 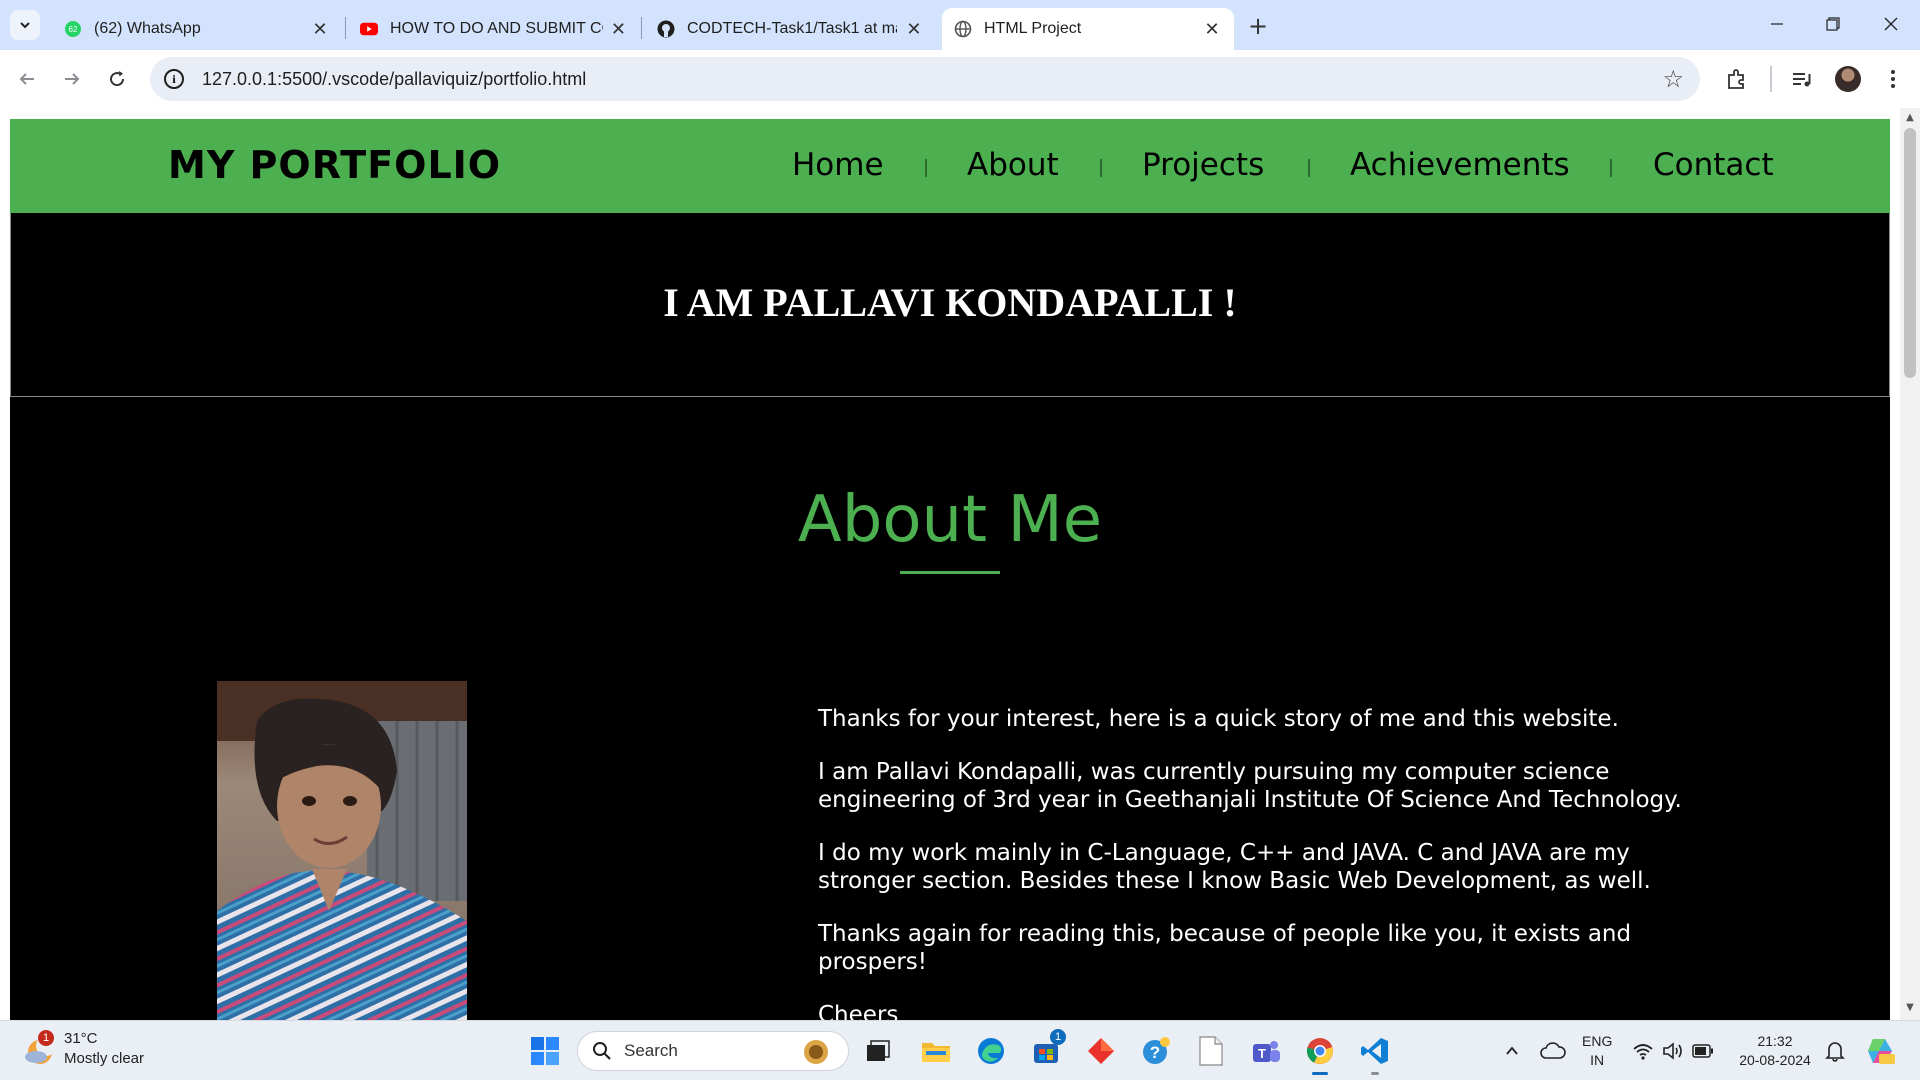 What do you see at coordinates (174, 79) in the screenshot?
I see `site-info-icon: i` at bounding box center [174, 79].